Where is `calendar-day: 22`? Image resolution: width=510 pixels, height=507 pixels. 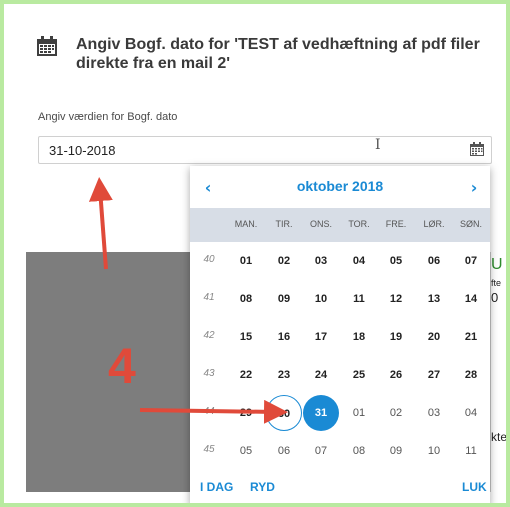 calendar-day: 22 is located at coordinates (246, 375).